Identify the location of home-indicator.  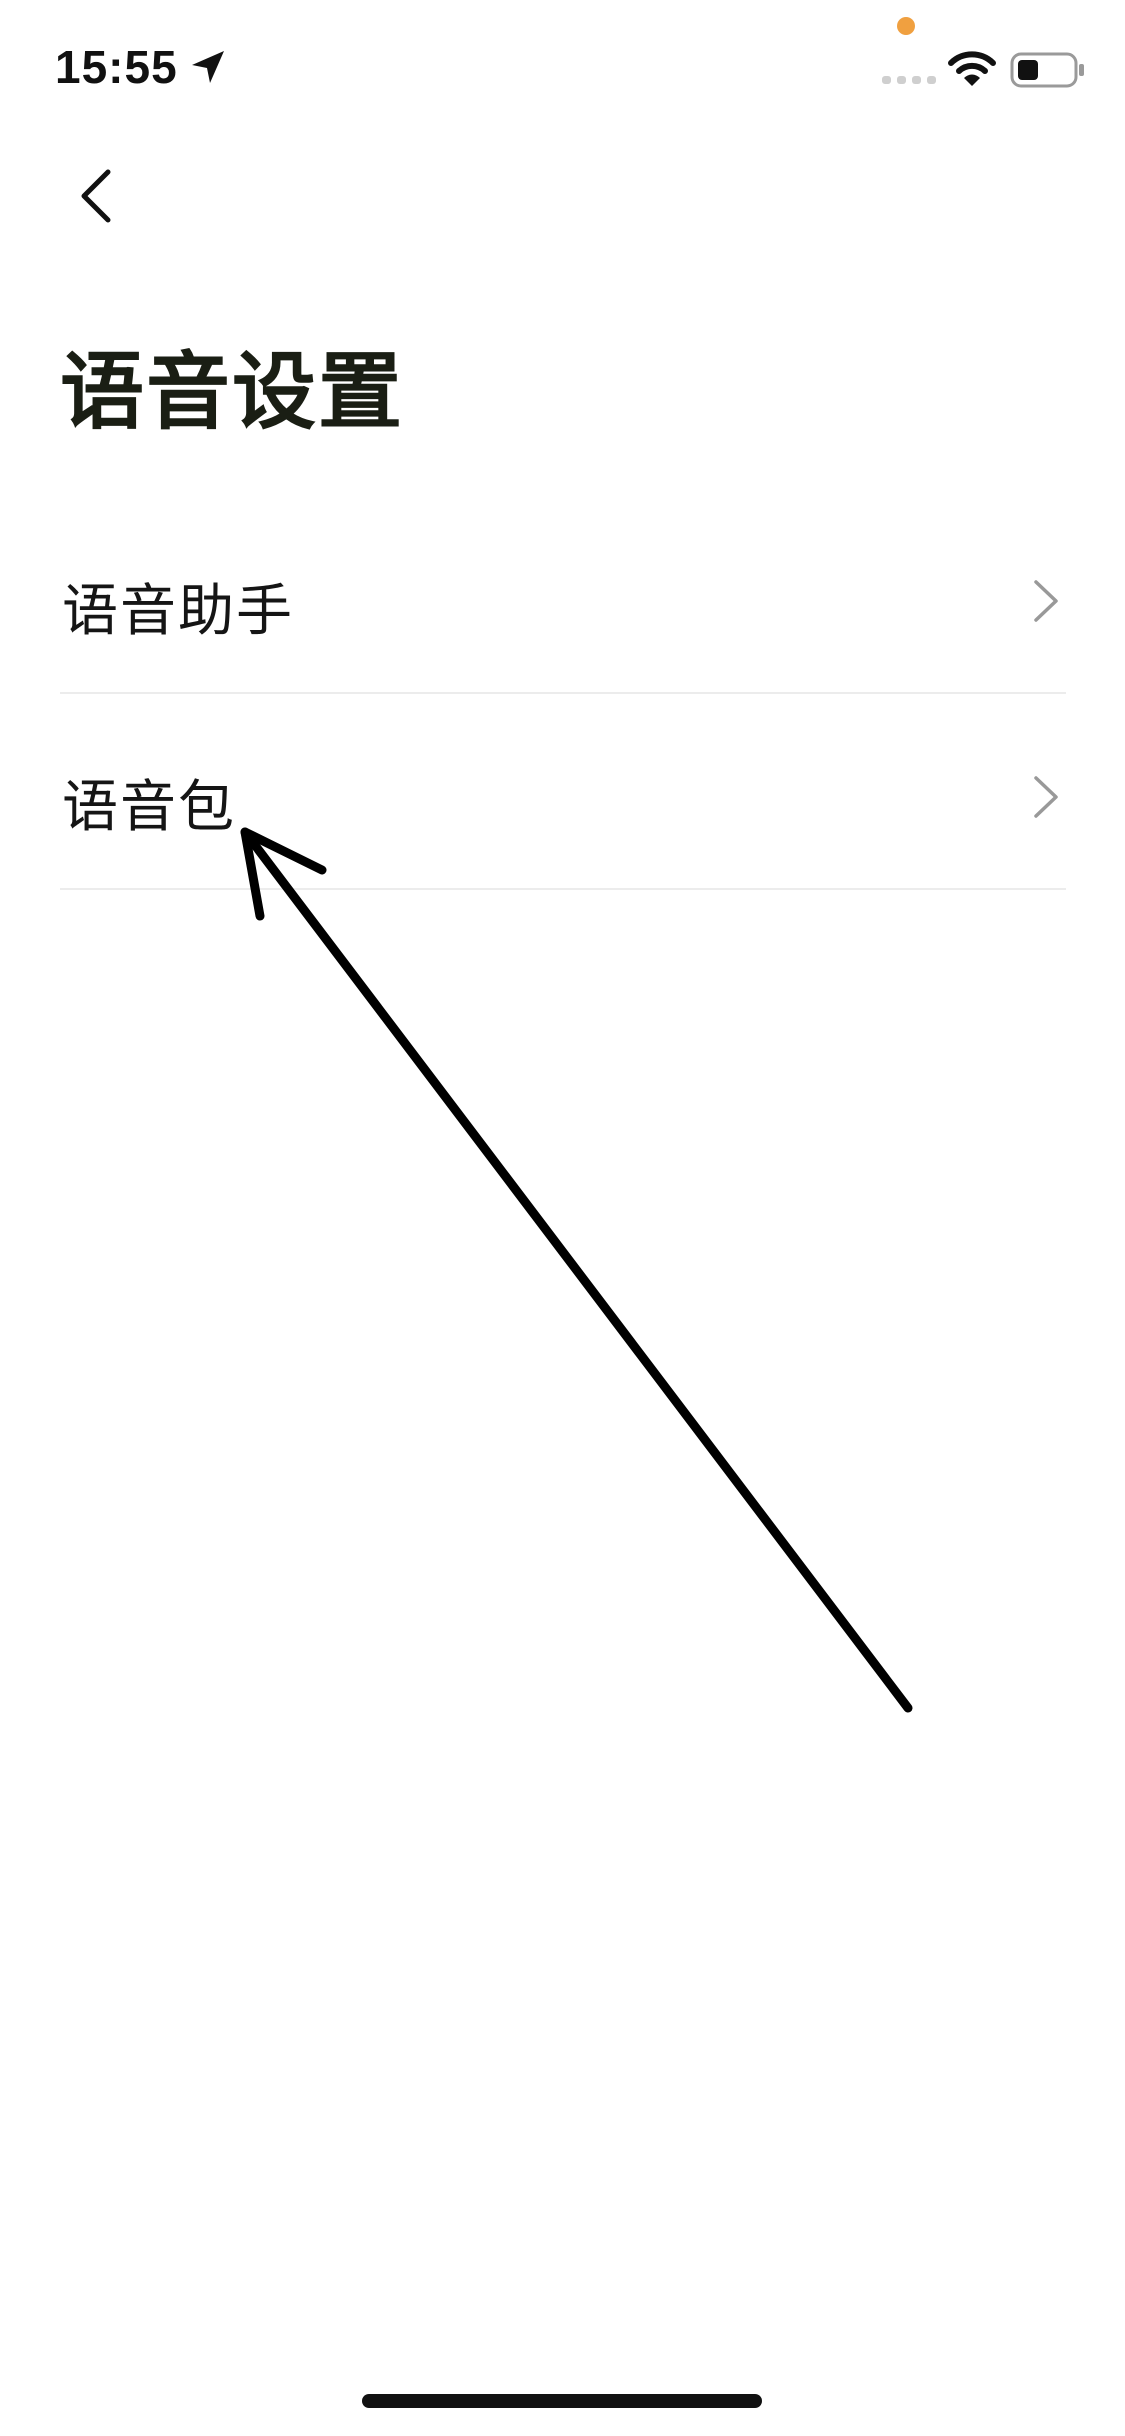
(562, 2401).